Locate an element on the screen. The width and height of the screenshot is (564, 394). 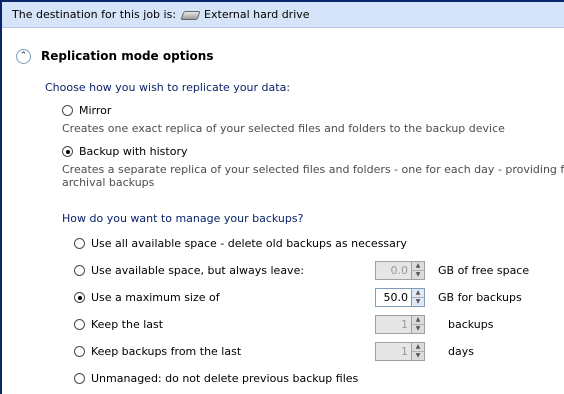
keep-last-spinner: 1 ▲ ▼ is located at coordinates (400, 324).